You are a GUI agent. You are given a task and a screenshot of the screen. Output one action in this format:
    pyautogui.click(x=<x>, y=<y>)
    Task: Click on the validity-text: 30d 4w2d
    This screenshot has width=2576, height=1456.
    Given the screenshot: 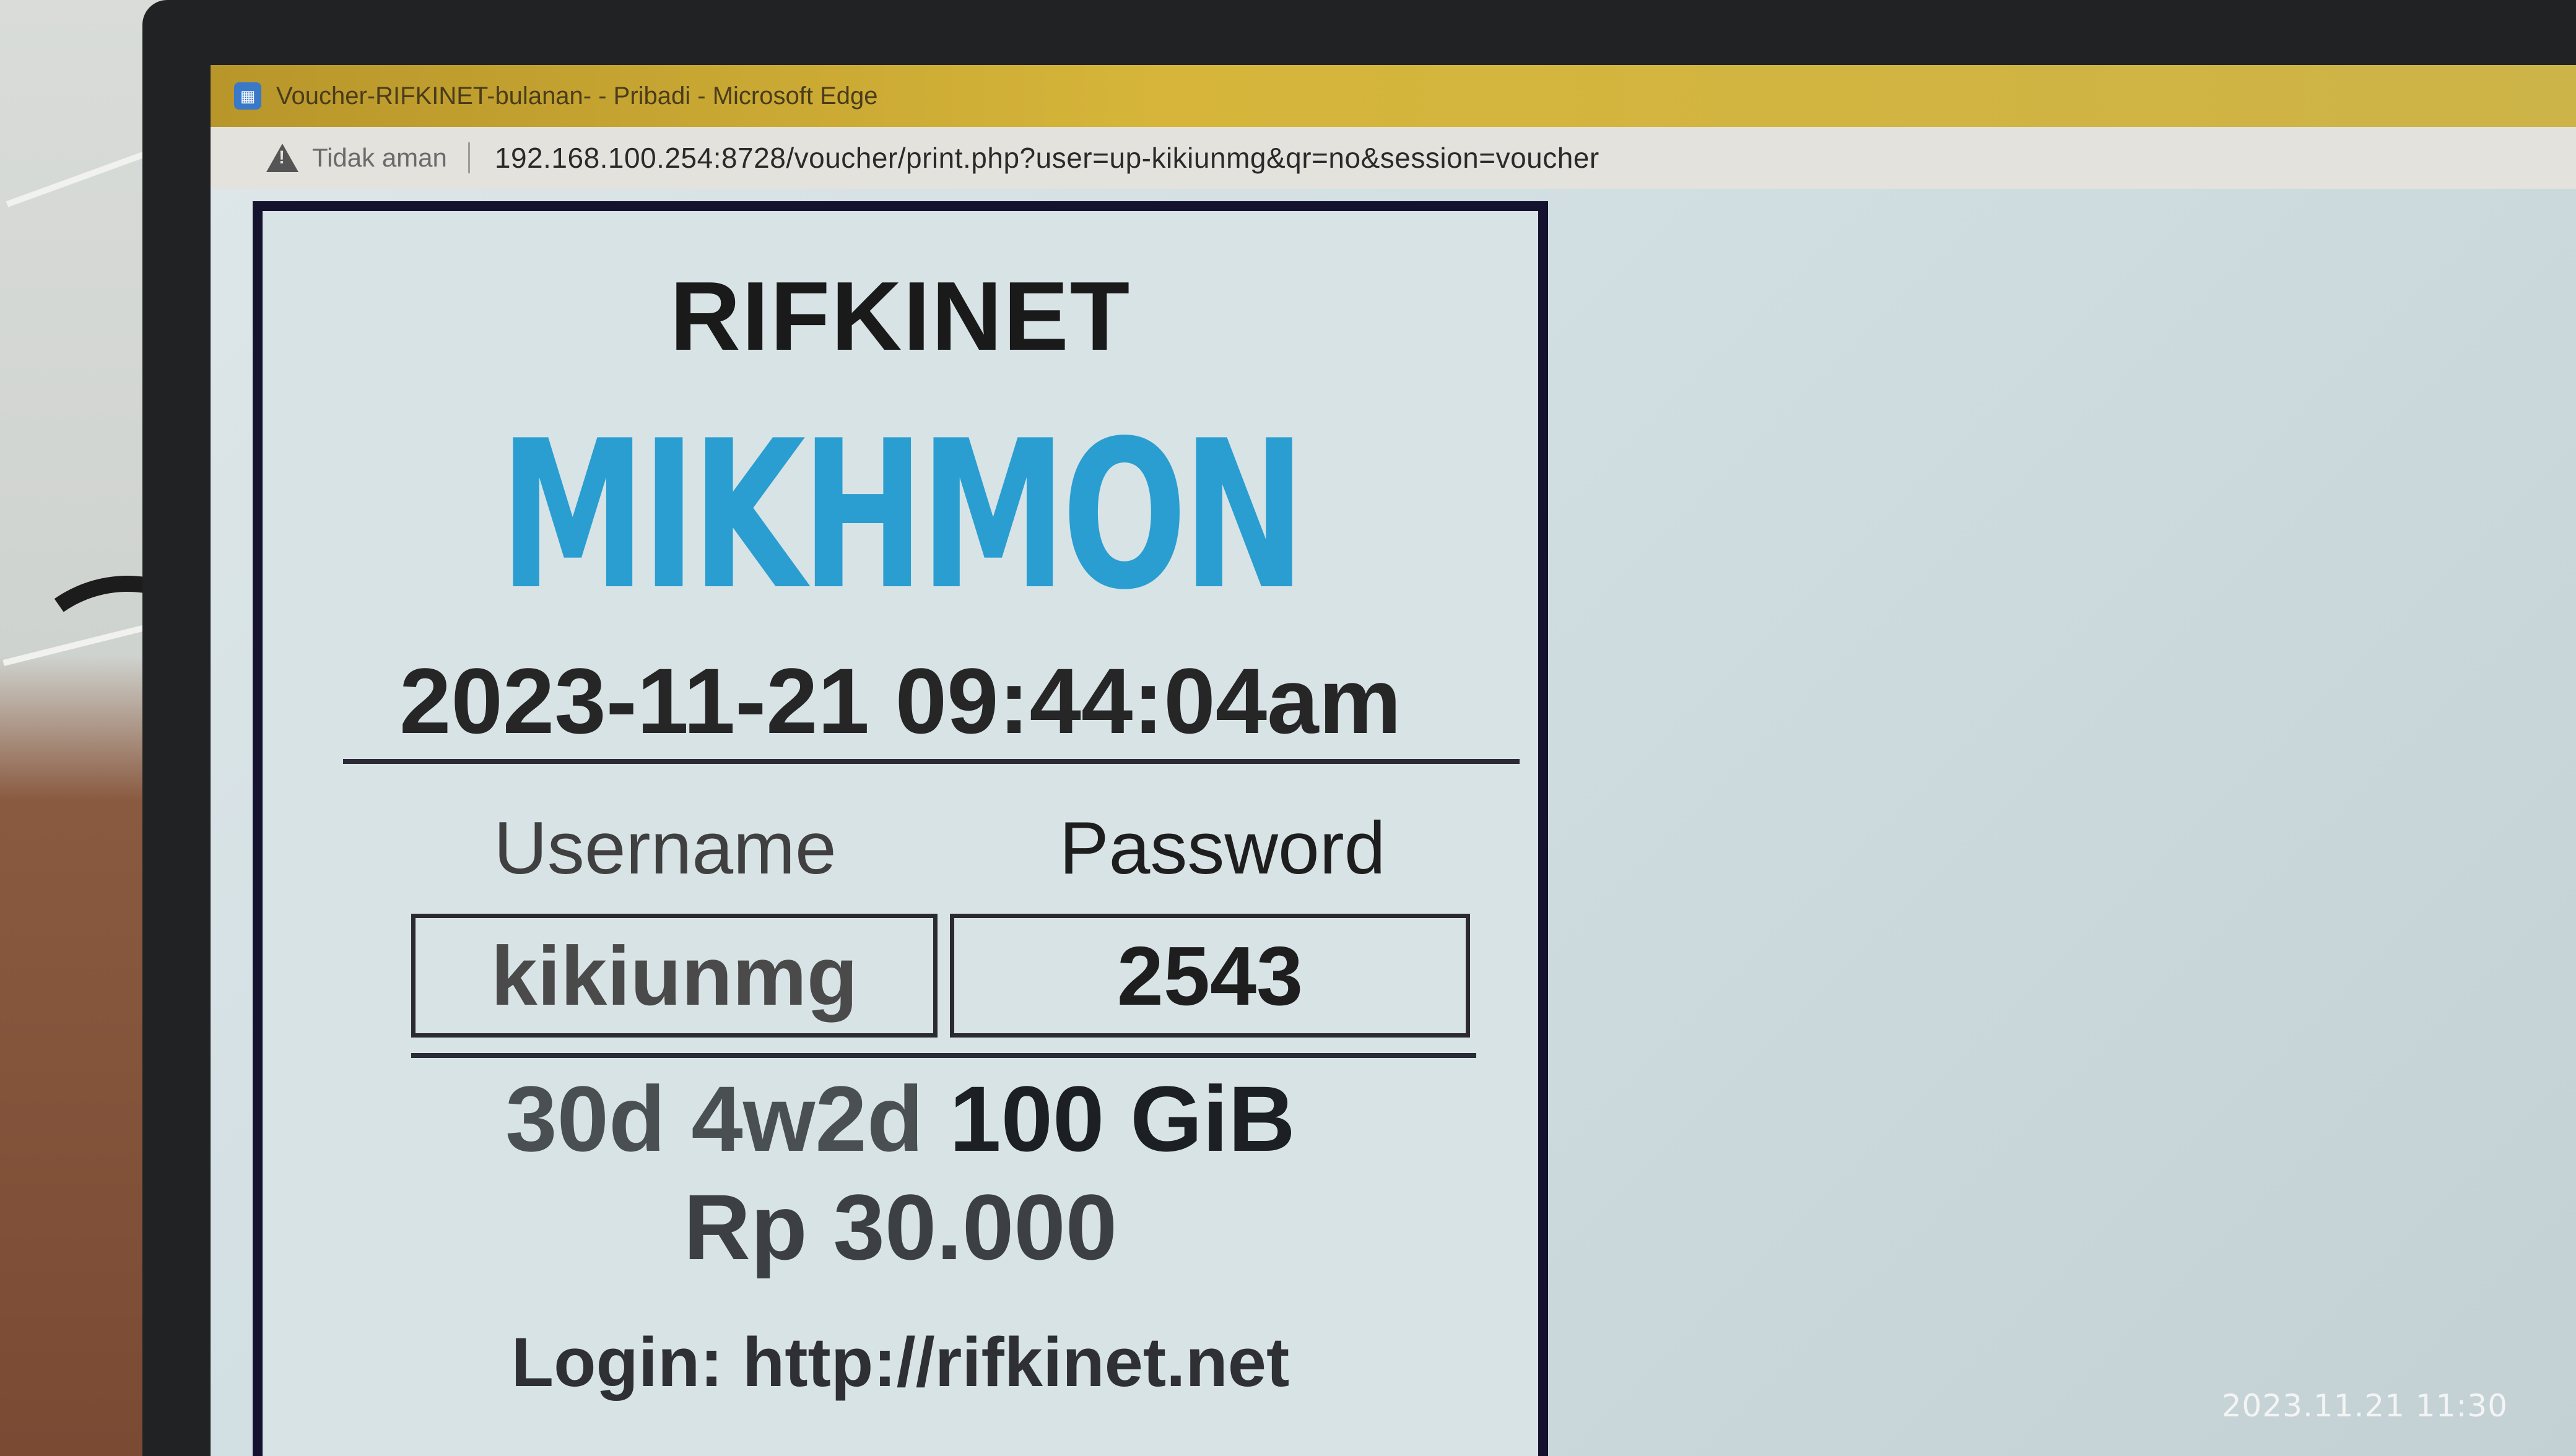 What is the action you would take?
    pyautogui.click(x=714, y=1119)
    